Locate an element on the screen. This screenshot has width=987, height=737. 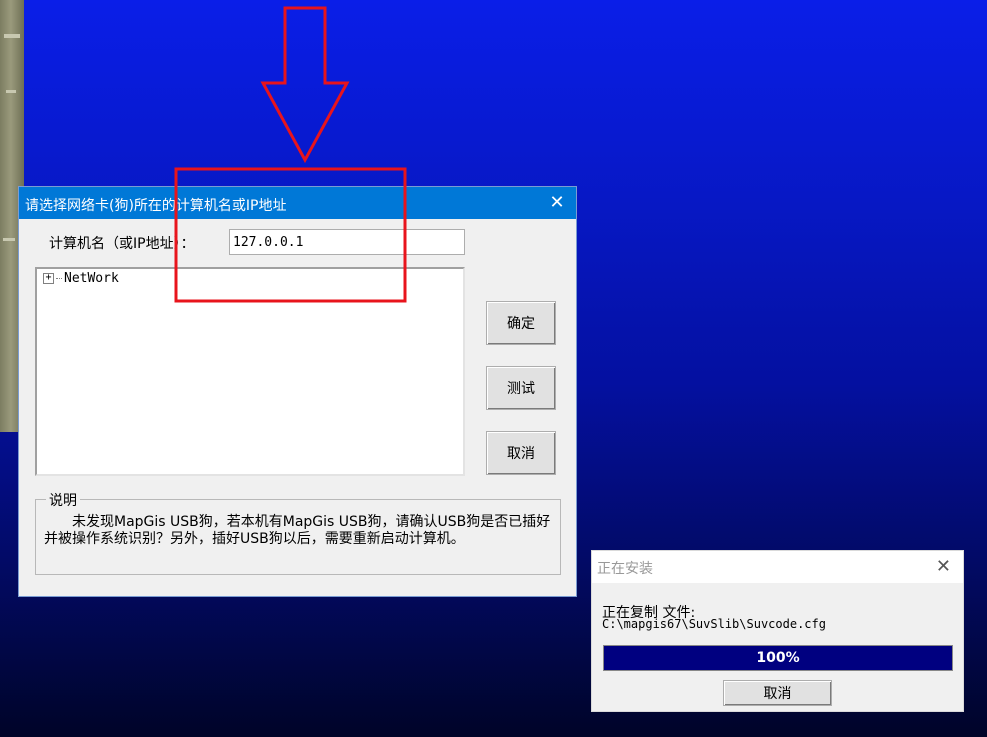
dialog-title: 请选择网络卡(狗)所在的计算机名或IP地址 is located at coordinates (156, 206).